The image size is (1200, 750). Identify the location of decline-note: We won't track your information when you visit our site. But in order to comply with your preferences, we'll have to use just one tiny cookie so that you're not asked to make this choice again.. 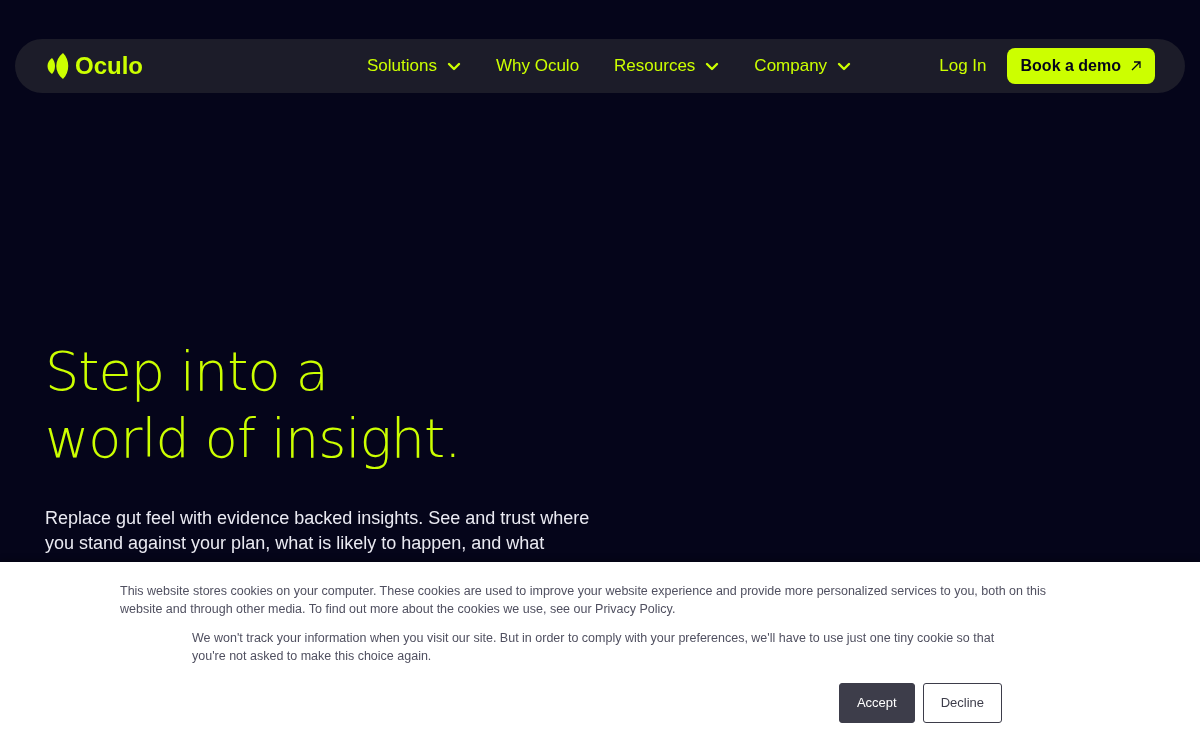
(593, 647).